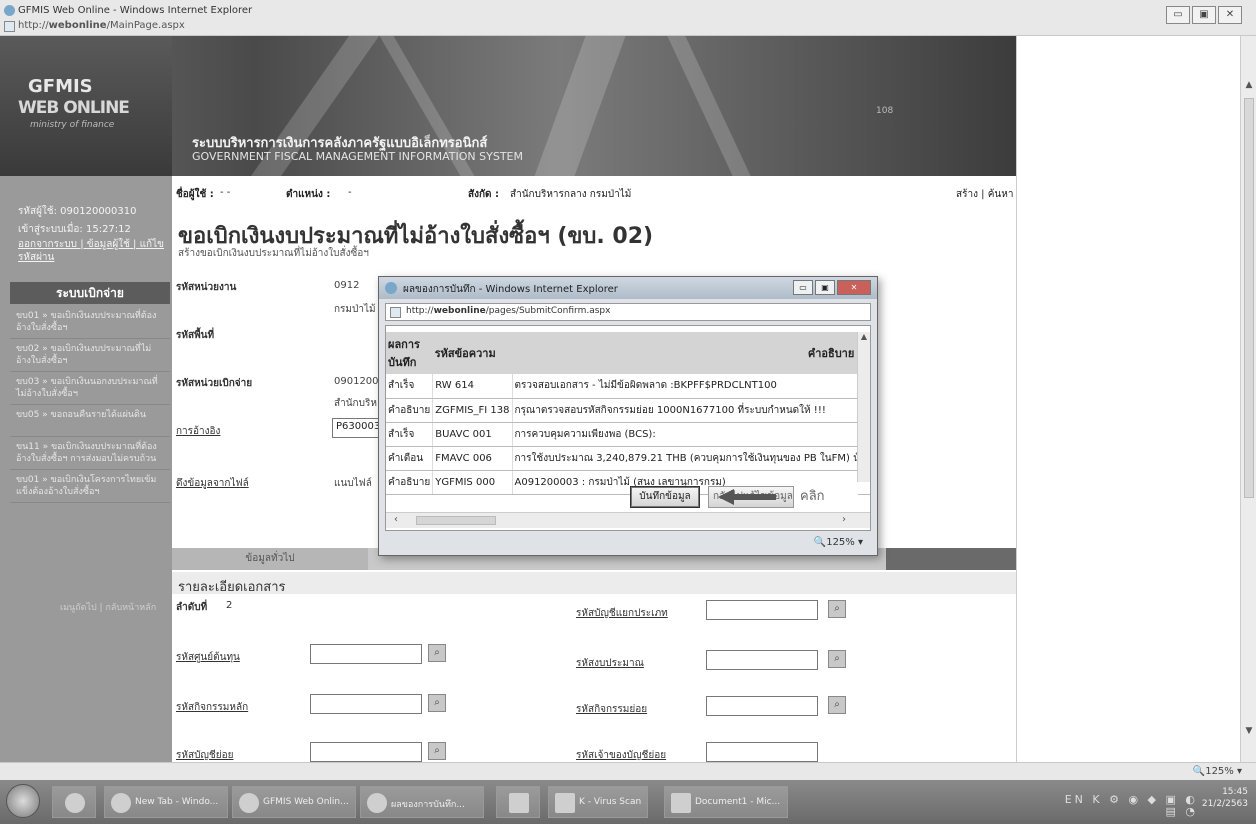 This screenshot has width=1256, height=824. What do you see at coordinates (23, 801) in the screenshot?
I see `start-button` at bounding box center [23, 801].